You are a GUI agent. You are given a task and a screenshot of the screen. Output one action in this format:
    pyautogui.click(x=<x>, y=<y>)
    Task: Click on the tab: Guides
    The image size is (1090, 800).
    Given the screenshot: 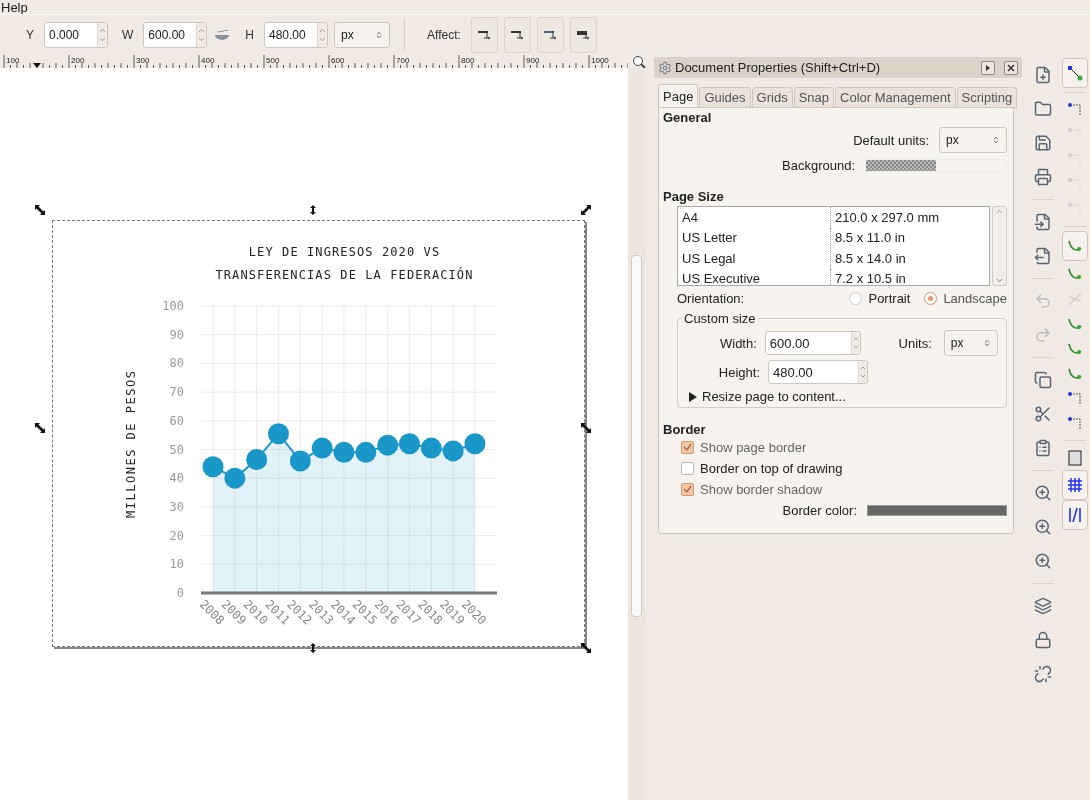 What is the action you would take?
    pyautogui.click(x=725, y=97)
    